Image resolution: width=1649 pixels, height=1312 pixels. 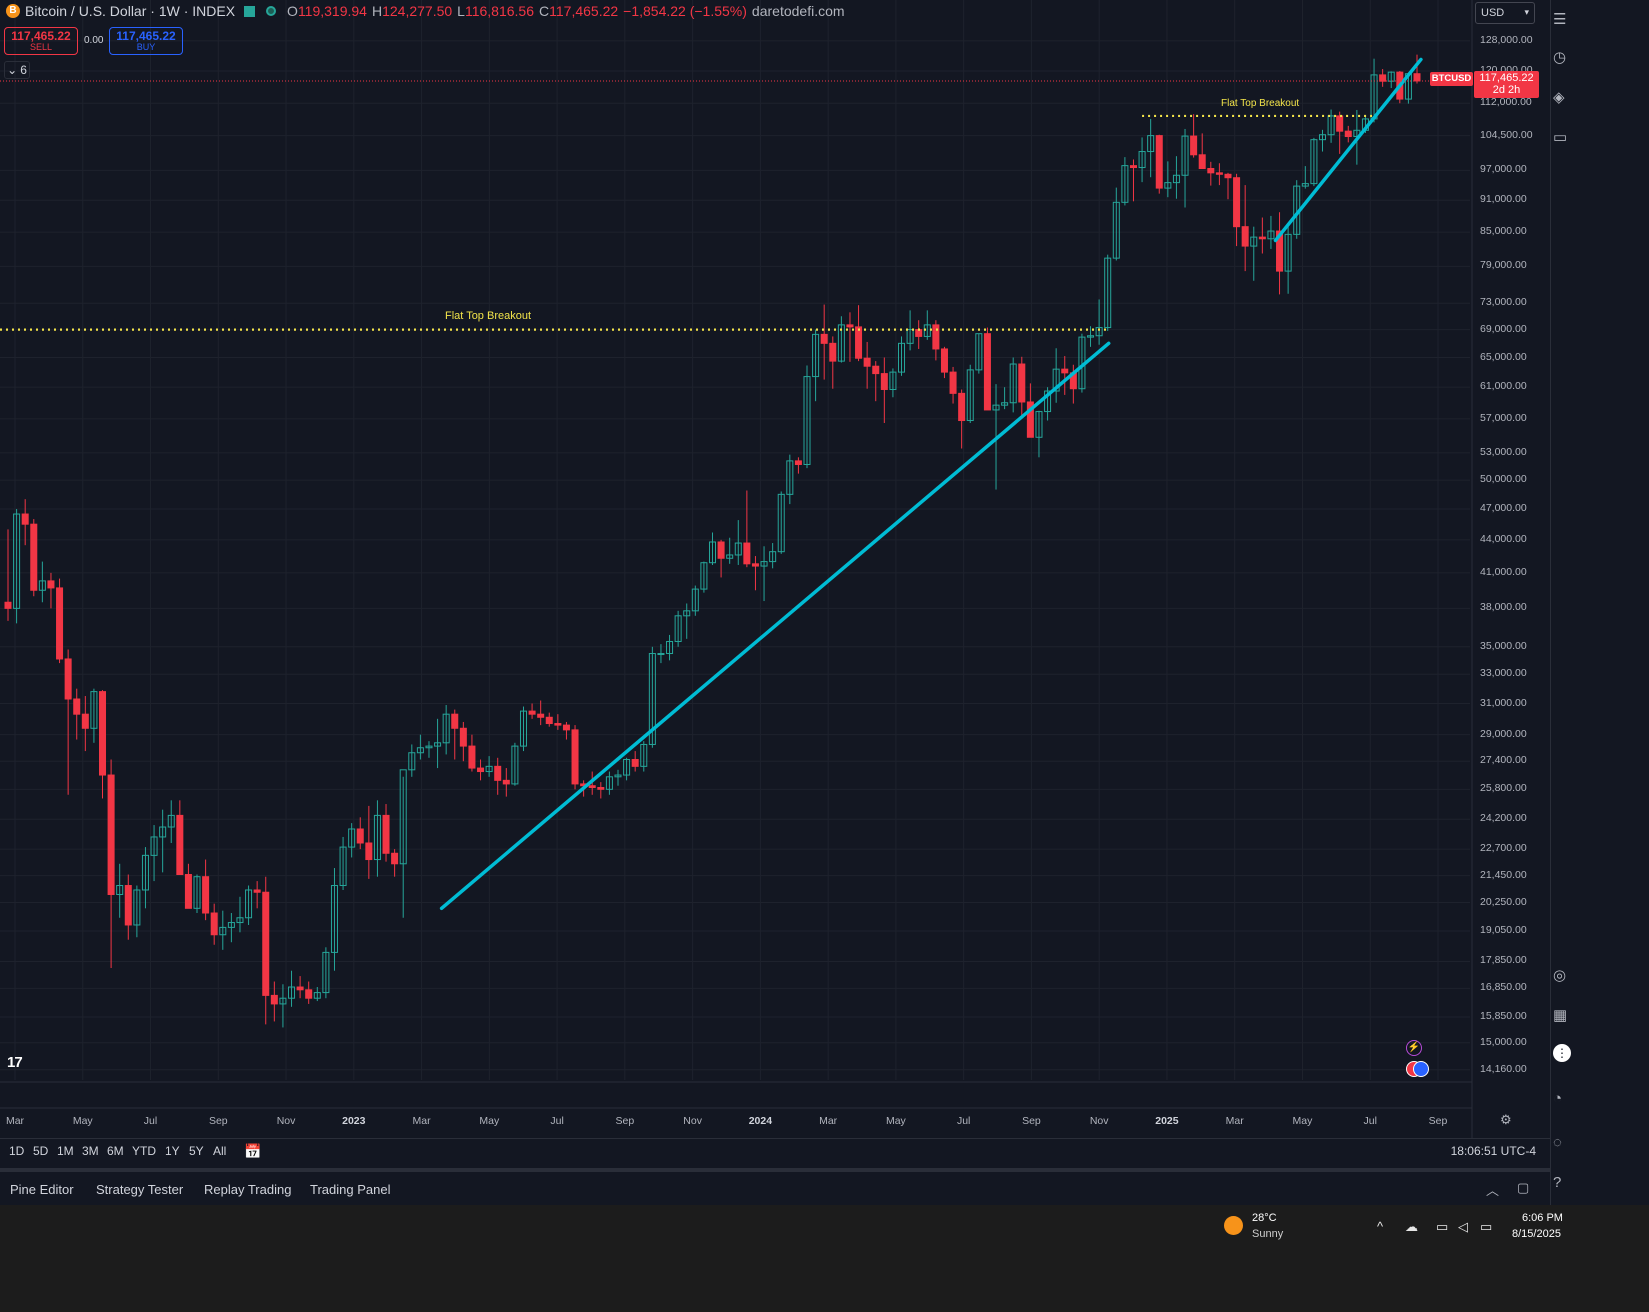 I want to click on panel-tab-strategy-tester: Strategy Tester, so click(x=139, y=1189).